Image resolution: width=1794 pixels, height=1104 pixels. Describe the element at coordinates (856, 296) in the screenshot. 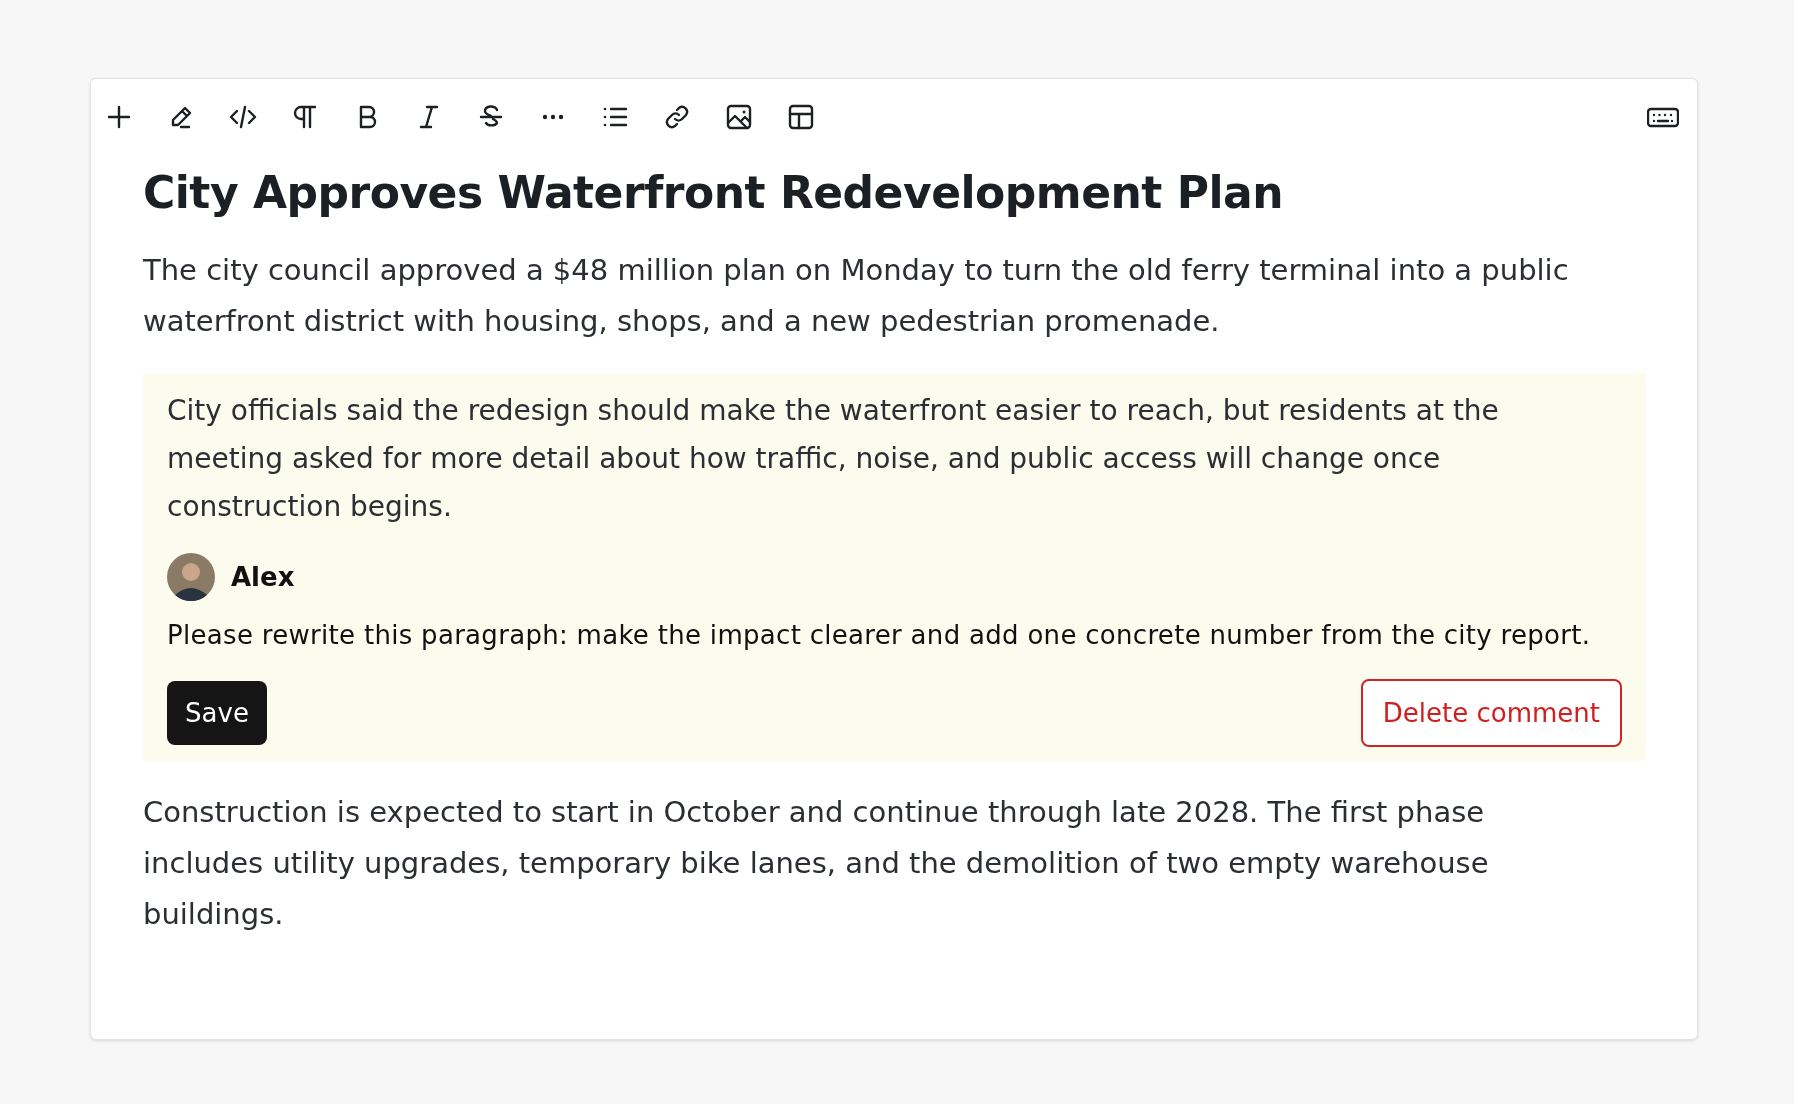

I see `article-paragraph: The city council approved a $48 million plan on Monday to turn the old ferry terminal into a public waterfront district with housing, shops, and a new pedestrian promenade.` at that location.